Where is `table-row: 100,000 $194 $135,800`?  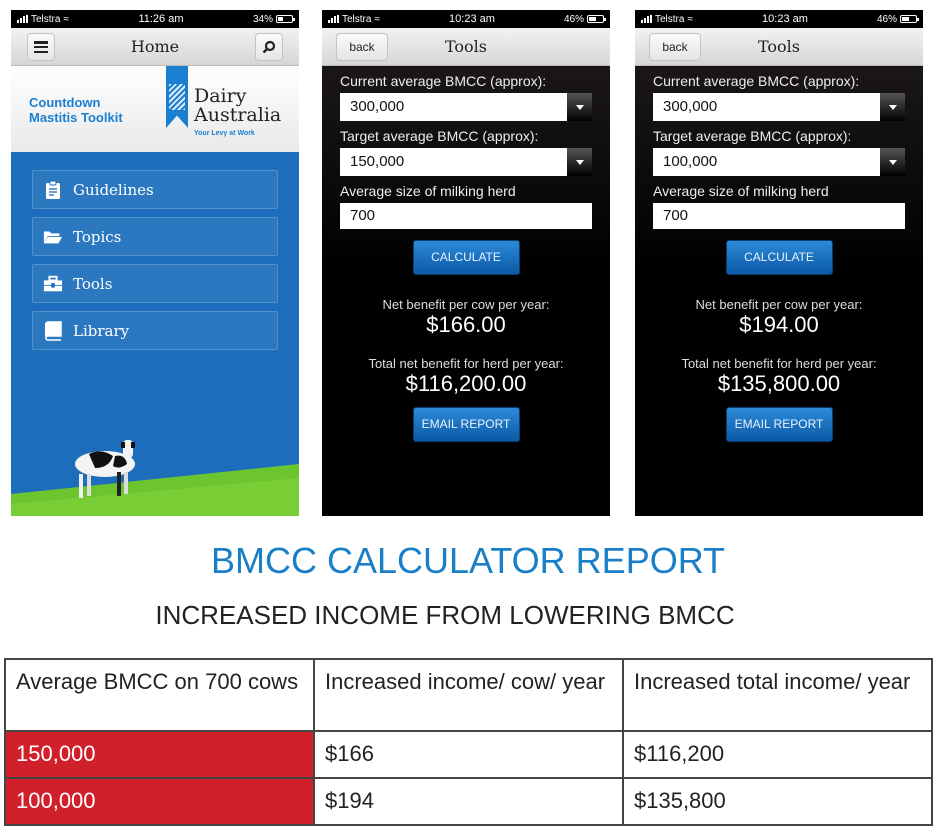 table-row: 100,000 $194 $135,800 is located at coordinates (468, 801).